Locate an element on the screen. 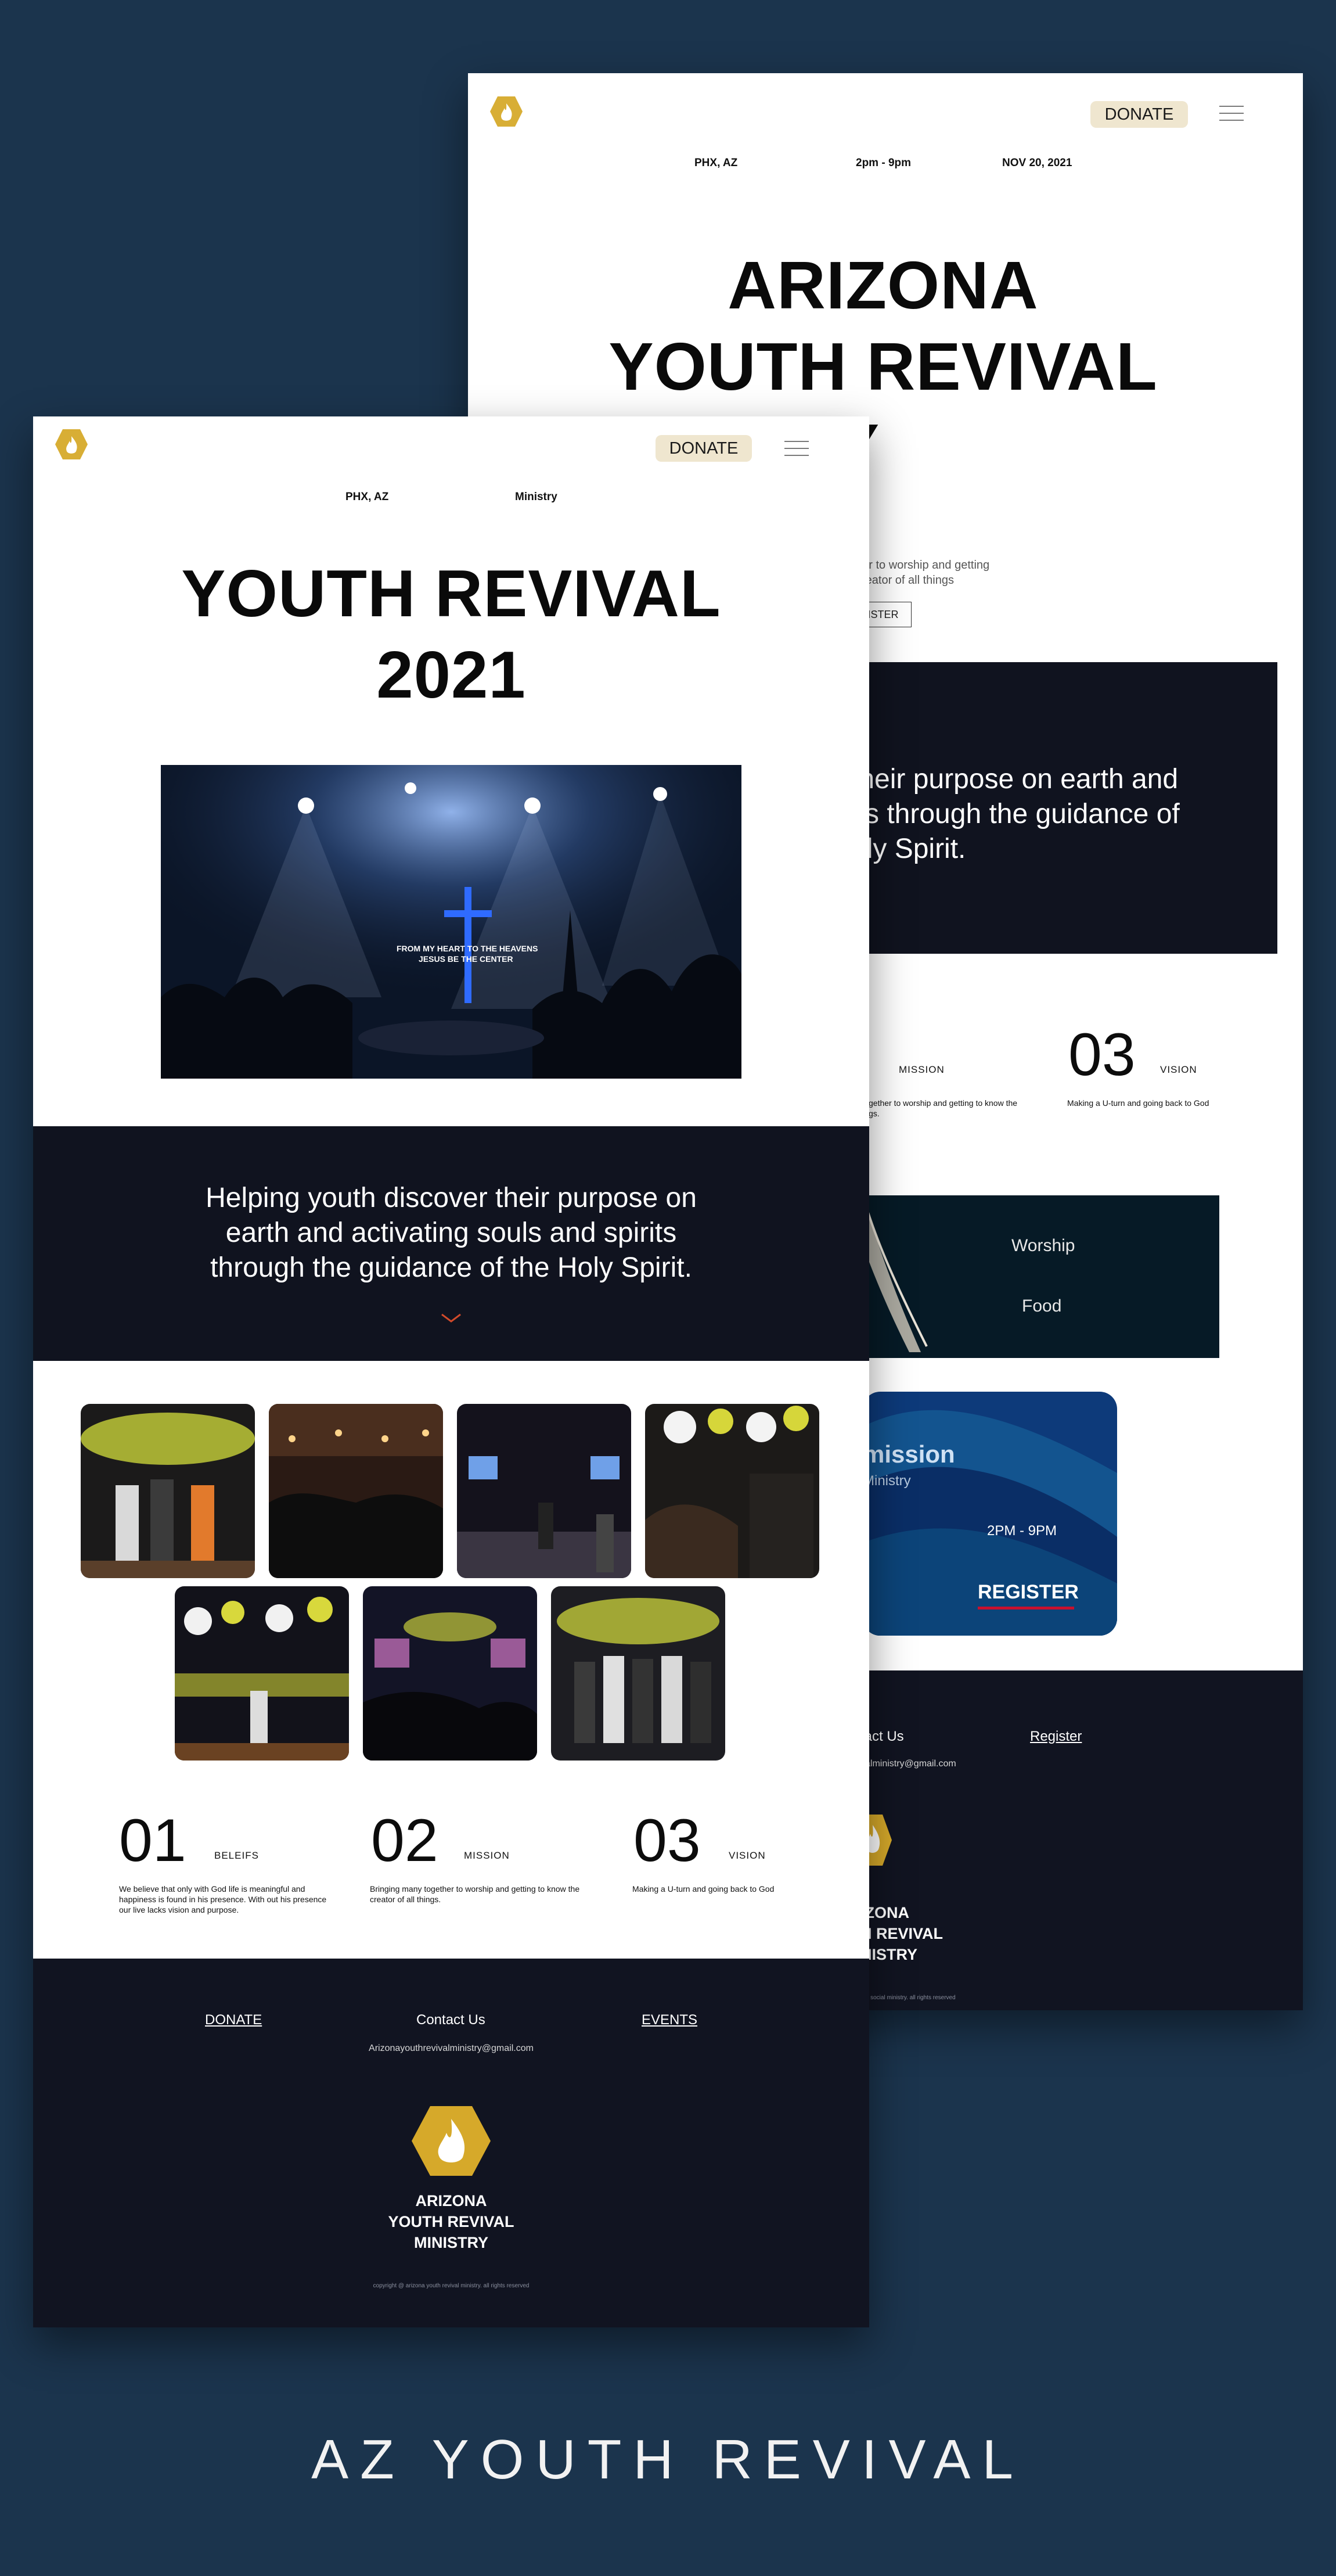  footer-donate-link: DONATE is located at coordinates (233, 2020).